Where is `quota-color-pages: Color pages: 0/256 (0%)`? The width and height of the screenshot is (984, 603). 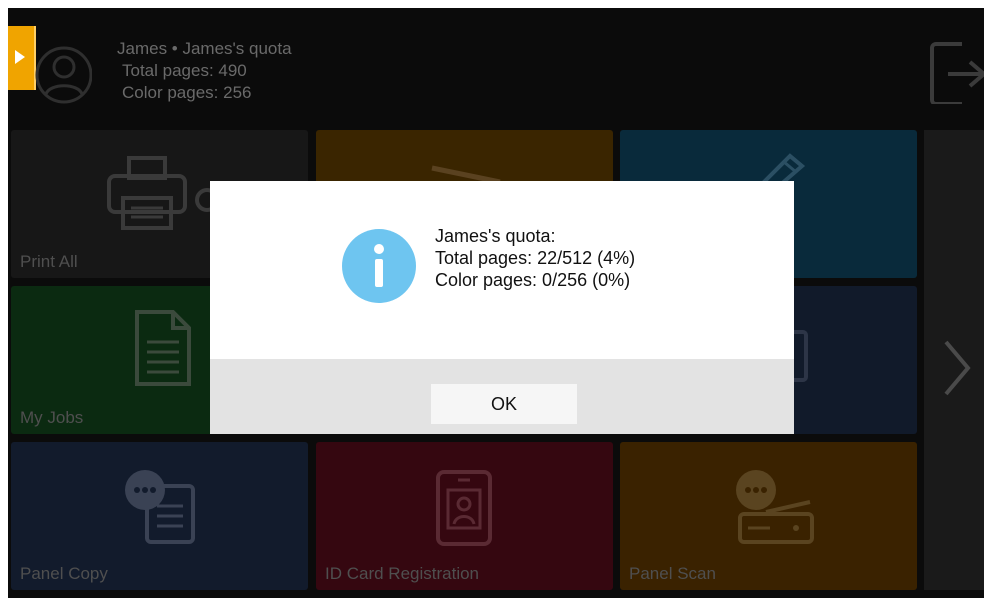 quota-color-pages: Color pages: 0/256 (0%) is located at coordinates (533, 280).